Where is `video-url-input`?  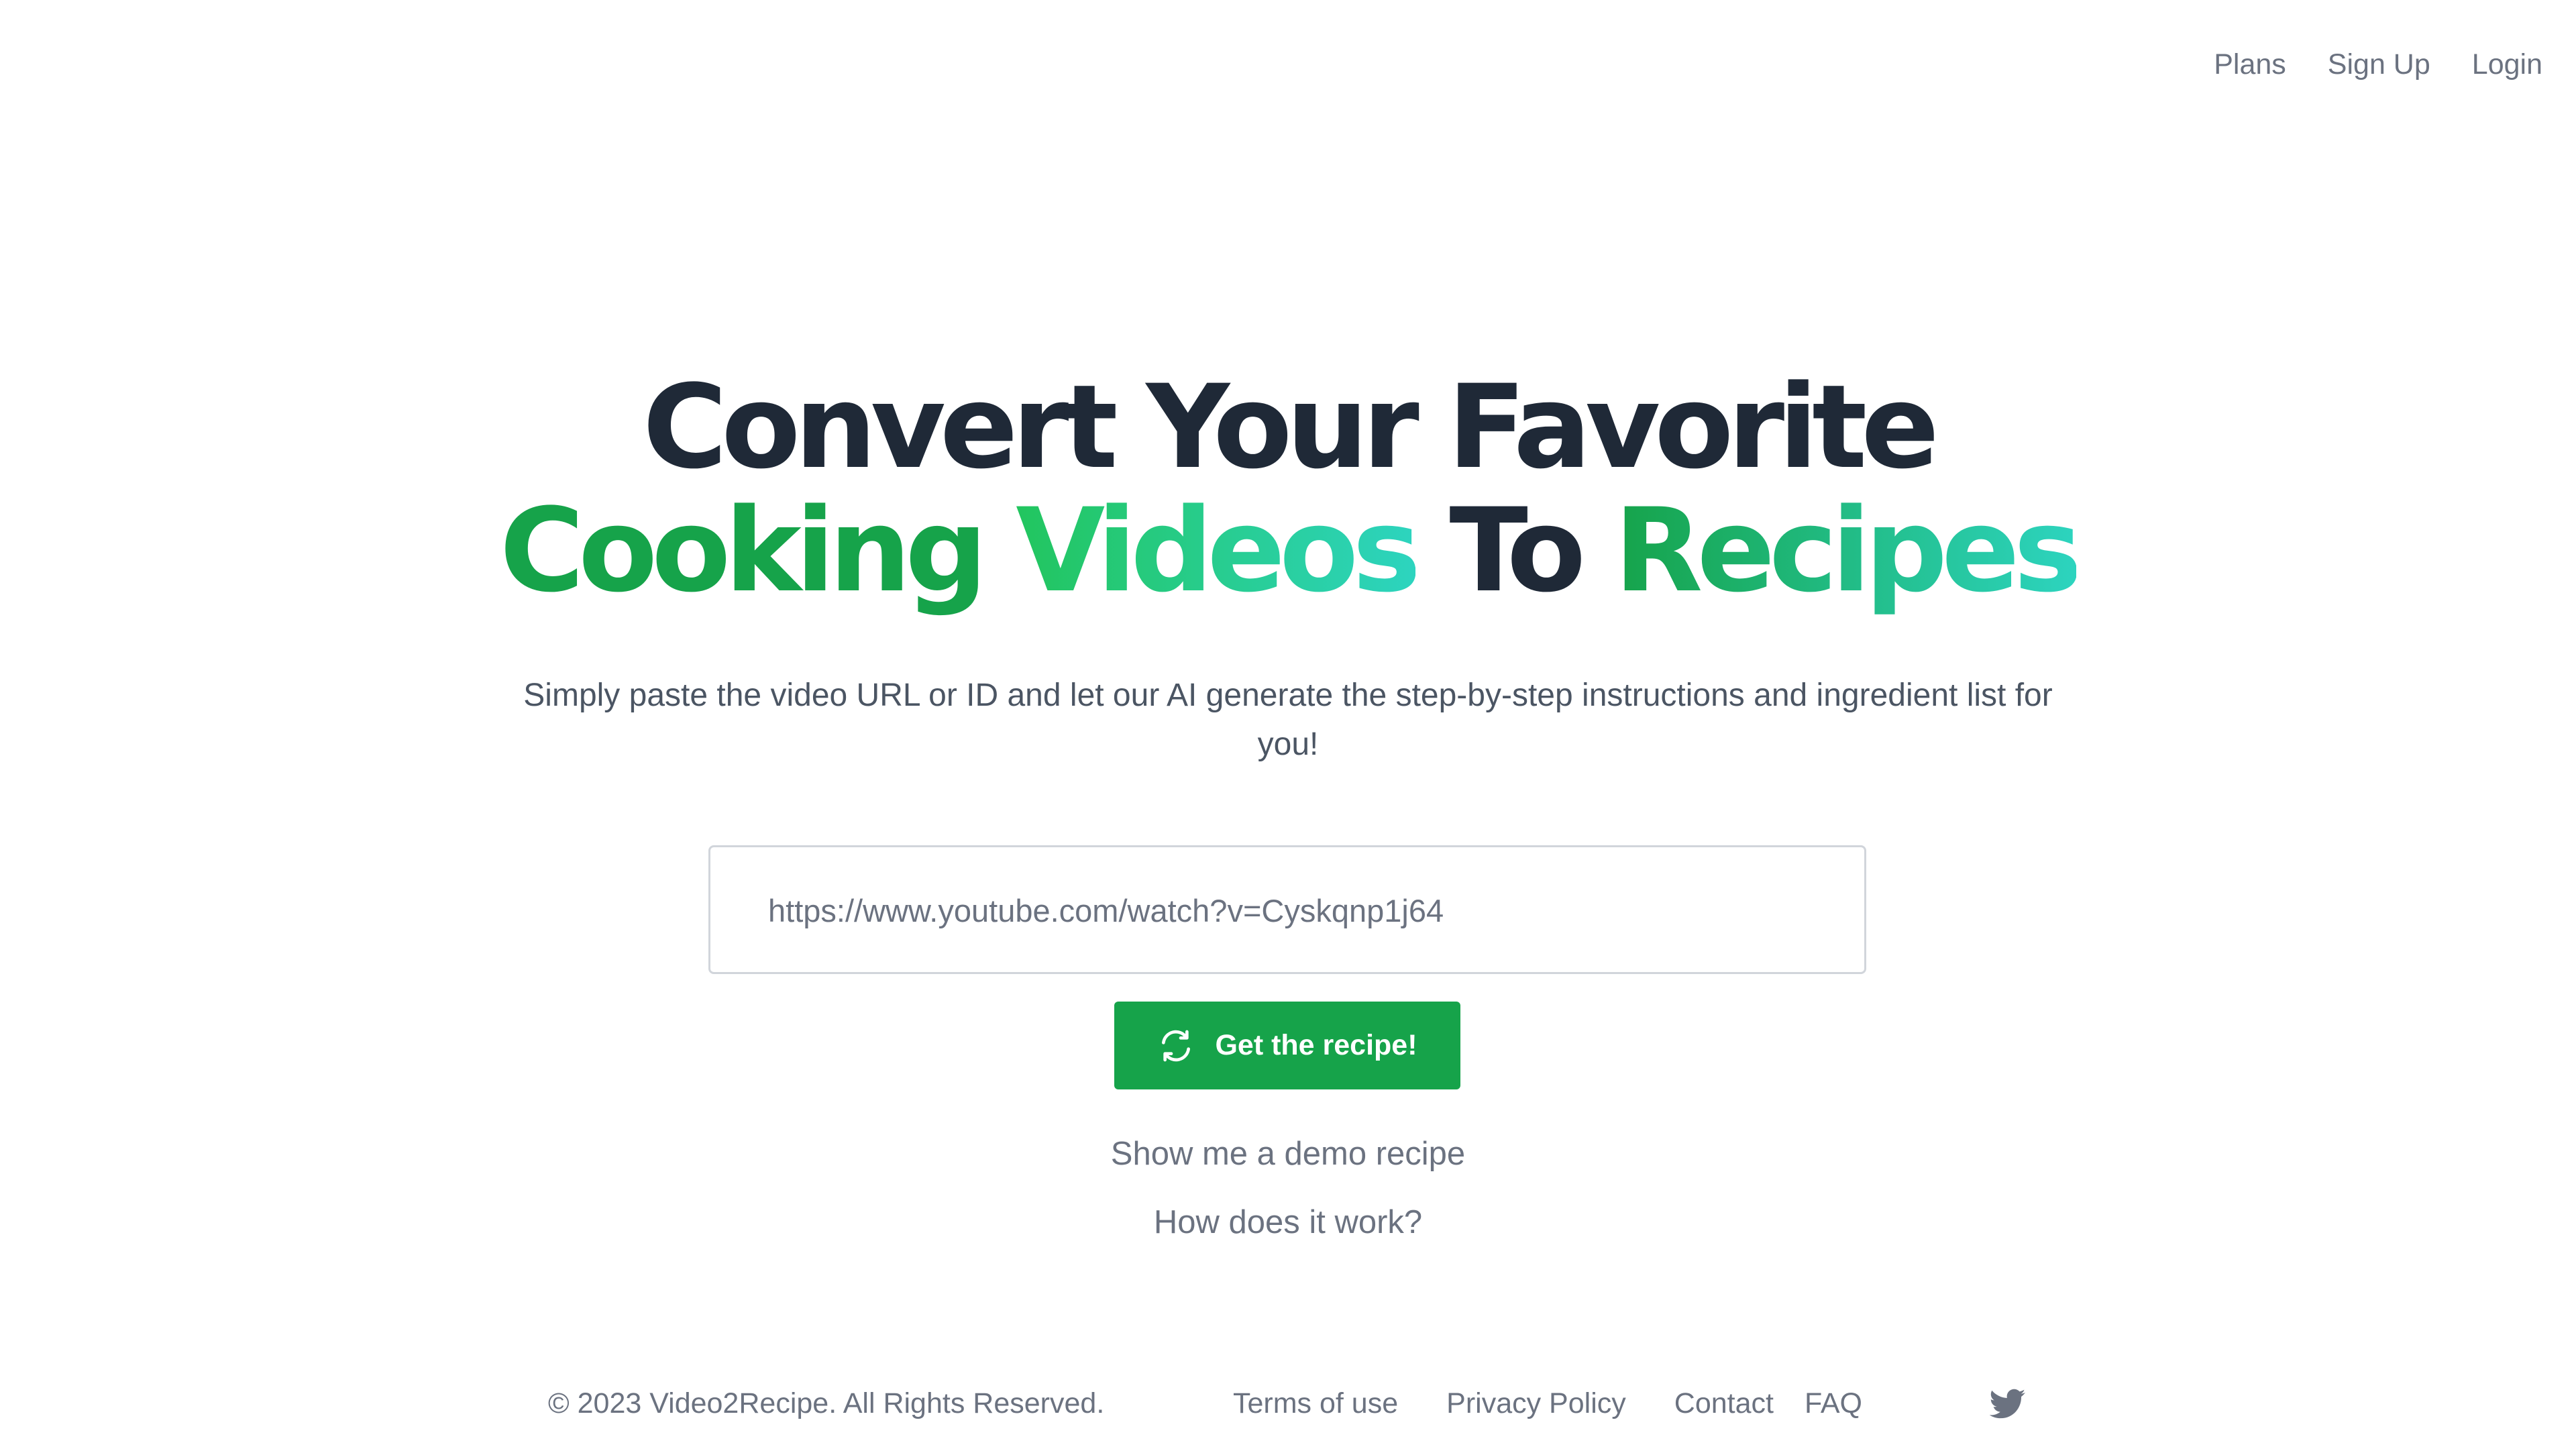
video-url-input is located at coordinates (1291, 910).